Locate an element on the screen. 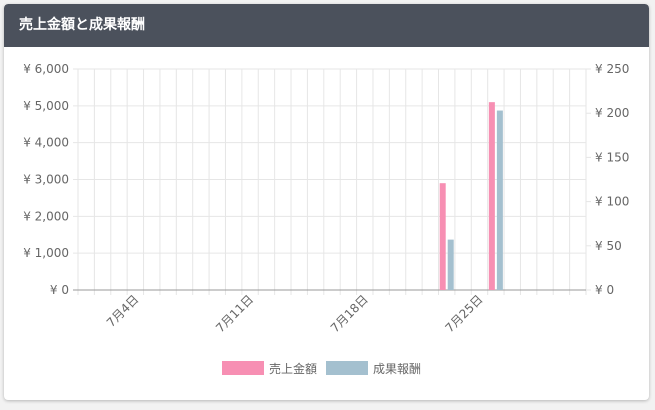 Image resolution: width=655 pixels, height=410 pixels. y-left-tick-label: ¥ 1,000 is located at coordinates (46, 253).